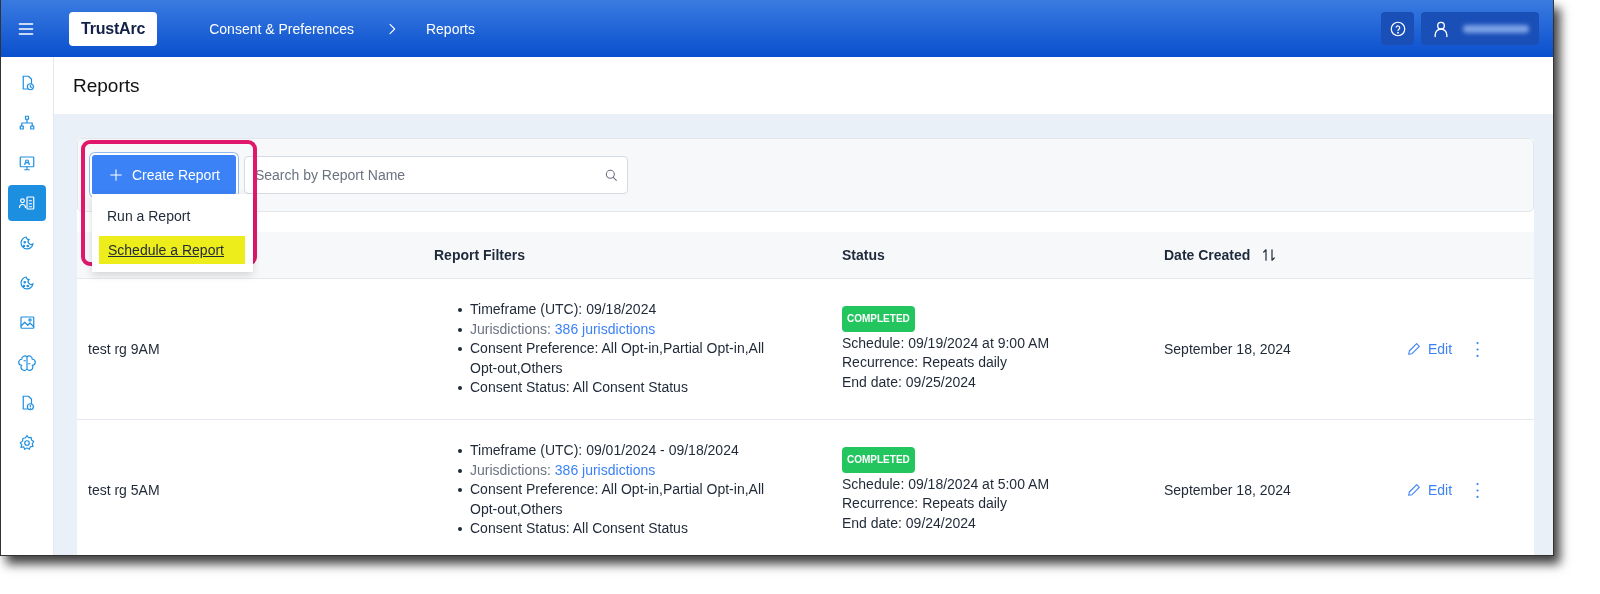  I want to click on menu-item: Run a Report, so click(172, 216).